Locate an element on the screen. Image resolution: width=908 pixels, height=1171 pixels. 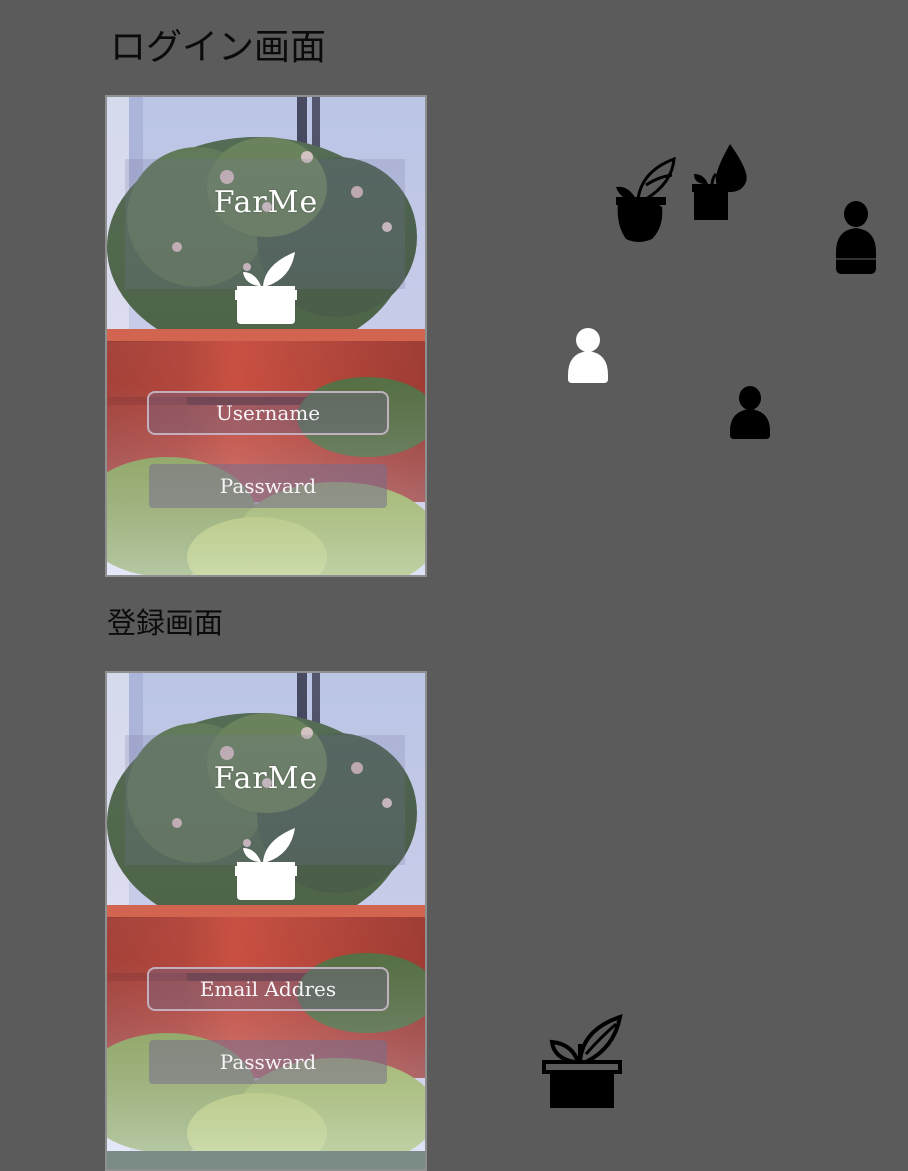
login-section-title: ログイン画面 is located at coordinates (218, 47).